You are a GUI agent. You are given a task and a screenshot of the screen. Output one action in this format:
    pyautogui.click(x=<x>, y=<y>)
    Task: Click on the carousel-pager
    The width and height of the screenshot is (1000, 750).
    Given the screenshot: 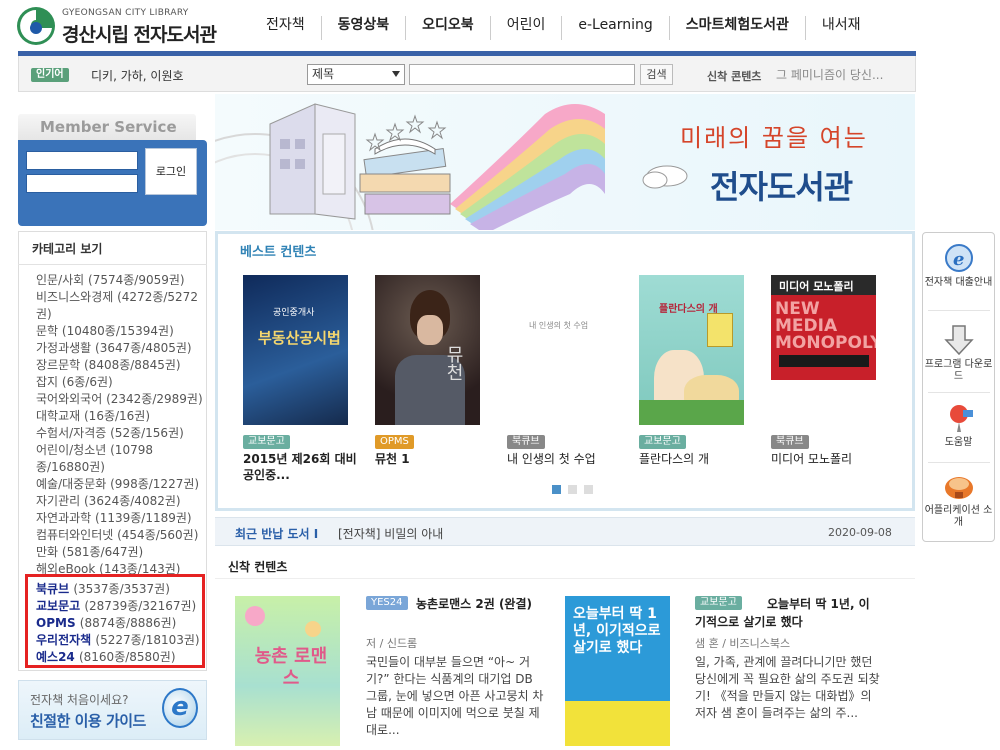 What is the action you would take?
    pyautogui.click(x=577, y=490)
    